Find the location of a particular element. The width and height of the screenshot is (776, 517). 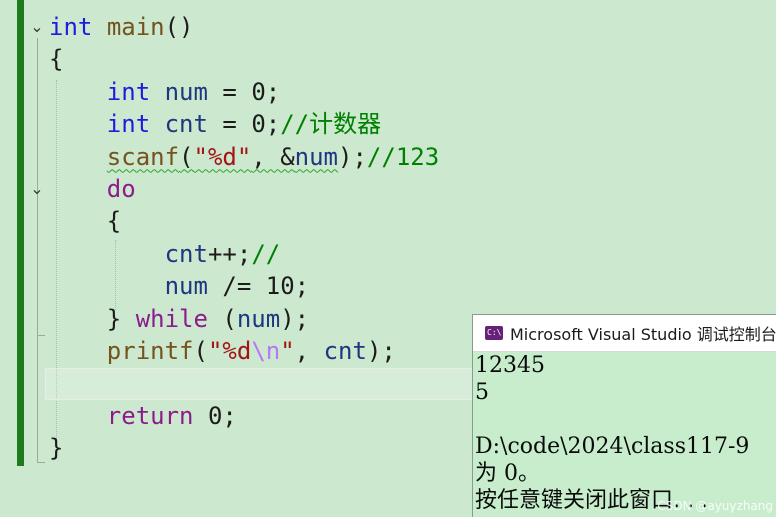

console-title: Microsoft Visual Studio 调试控制台 is located at coordinates (643, 334).